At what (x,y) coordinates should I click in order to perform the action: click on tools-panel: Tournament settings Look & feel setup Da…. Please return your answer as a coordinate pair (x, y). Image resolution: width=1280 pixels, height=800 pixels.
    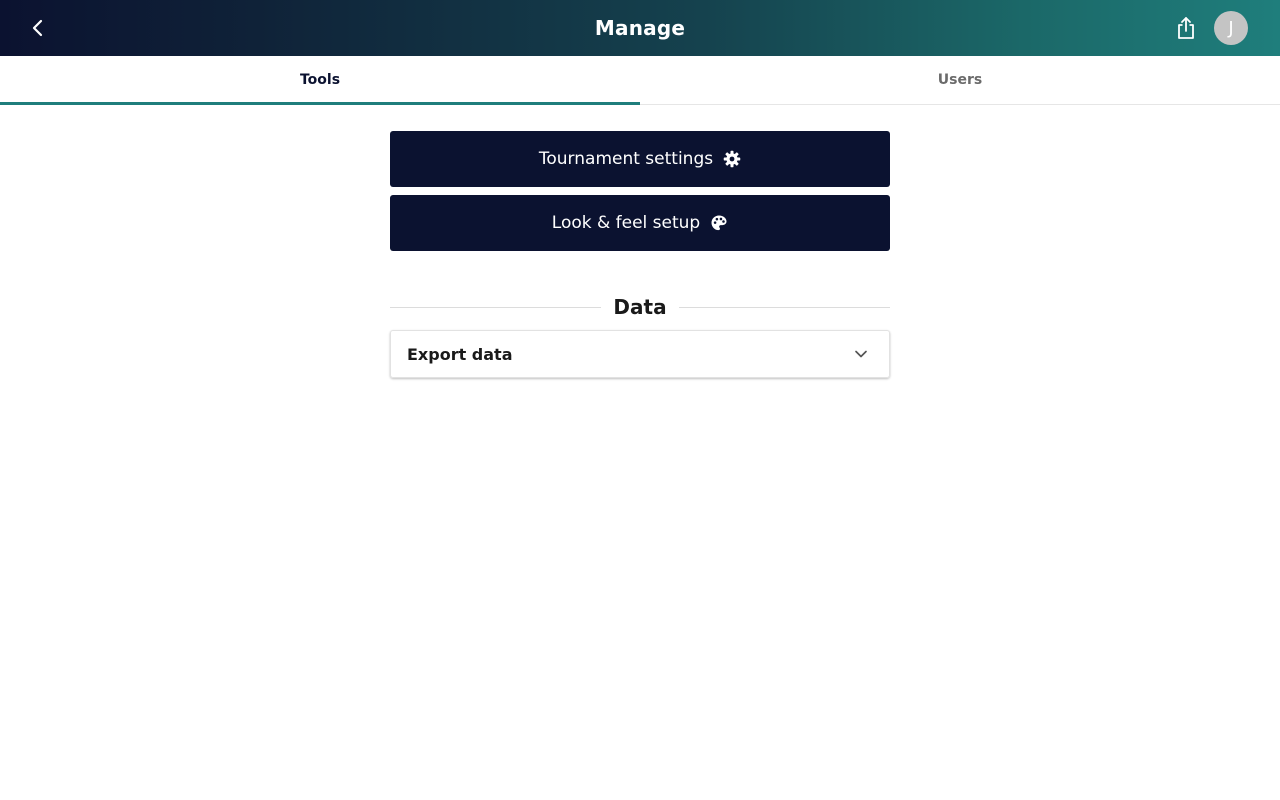
    Looking at the image, I should click on (640, 254).